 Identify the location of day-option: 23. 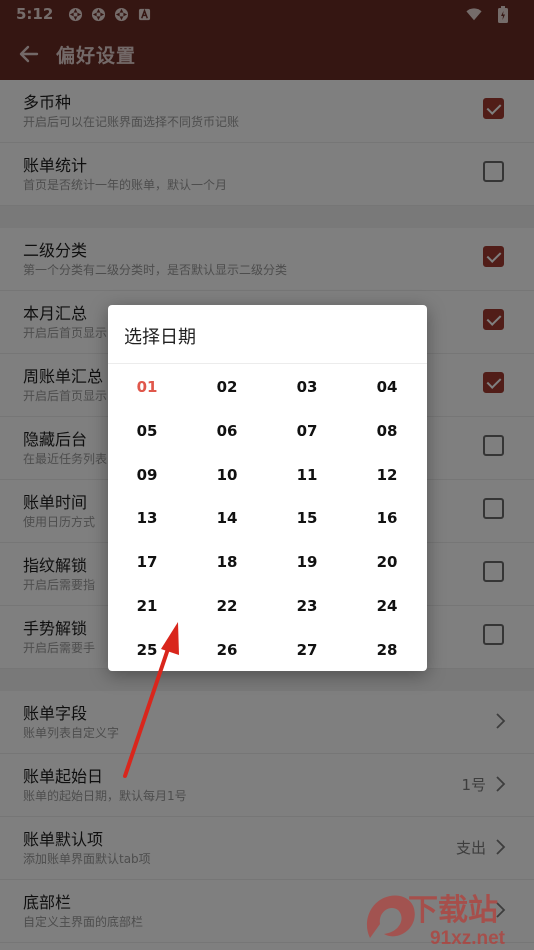
(307, 606).